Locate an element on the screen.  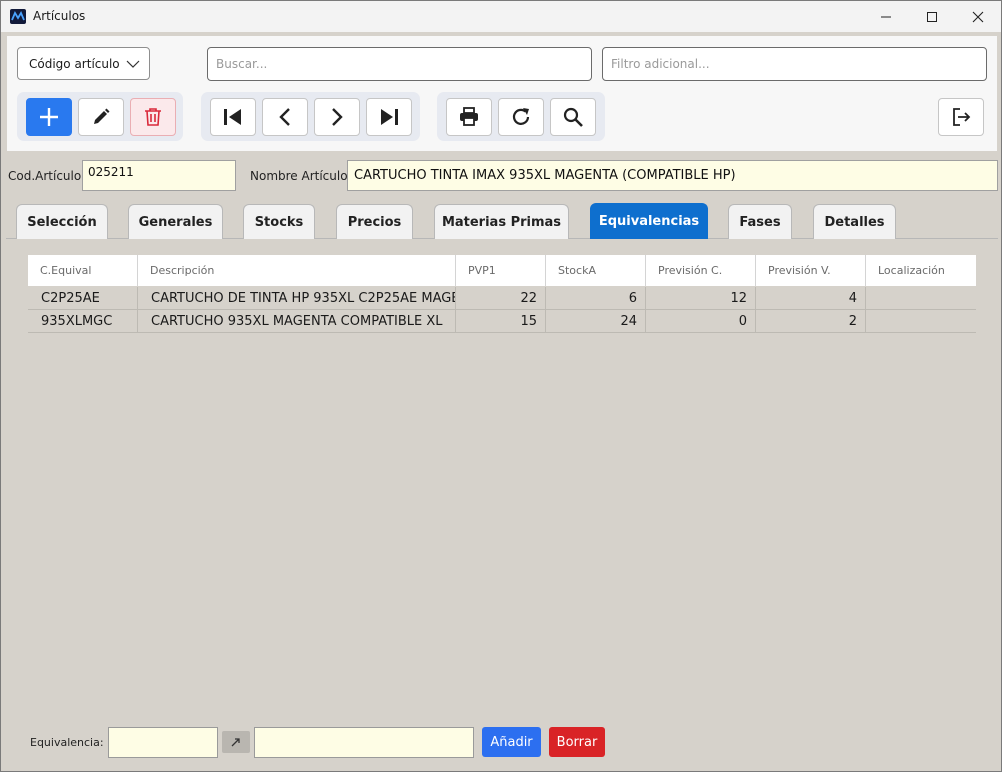
equivalence-code-input is located at coordinates (163, 742).